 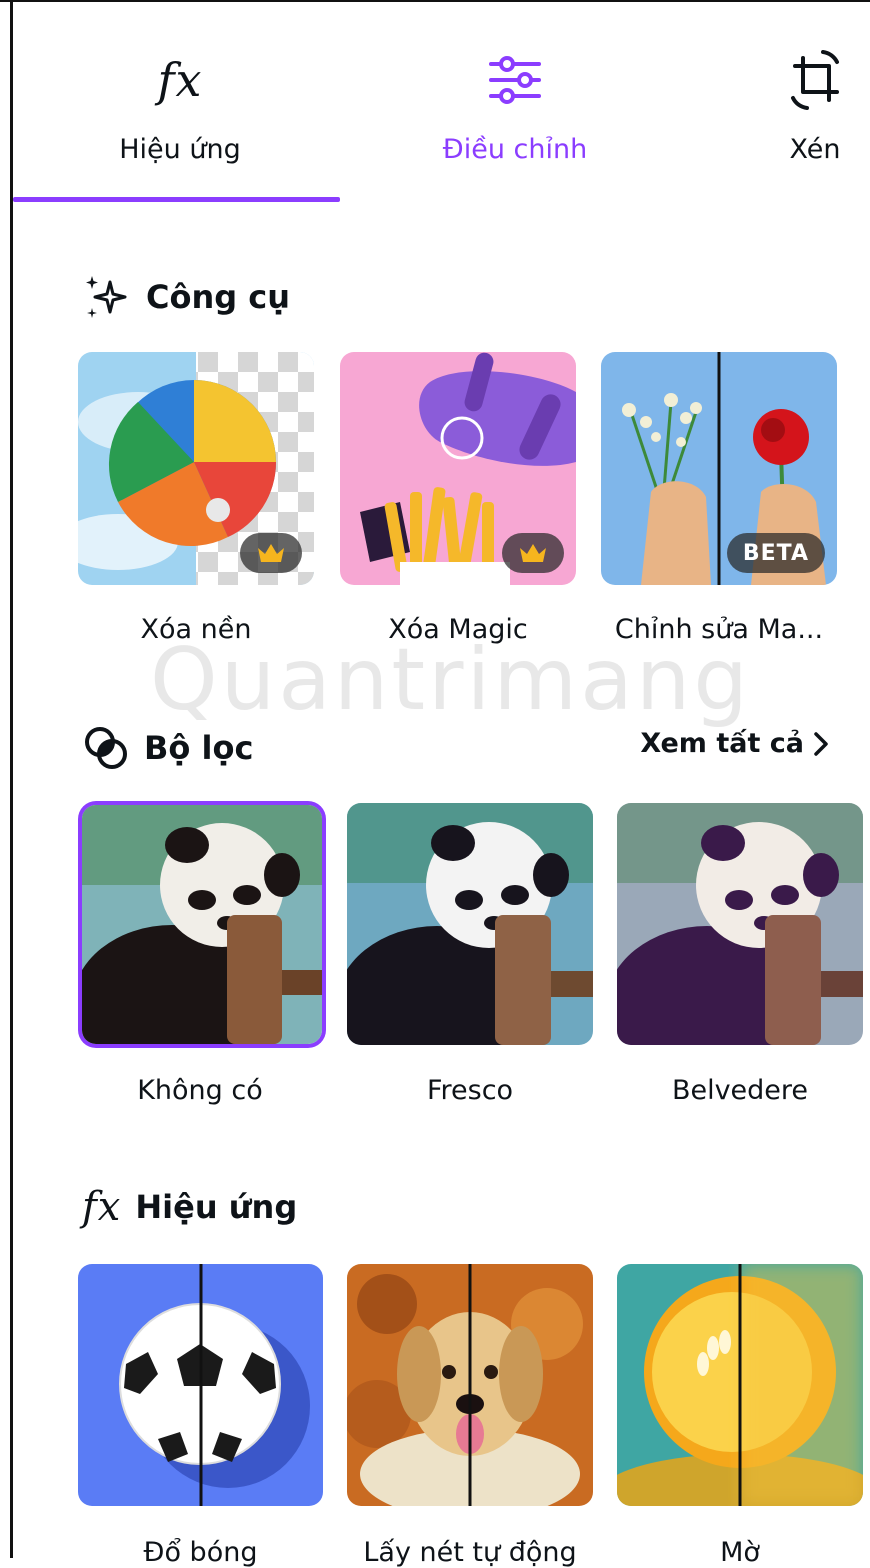 What do you see at coordinates (515, 80) in the screenshot?
I see `sliders-icon` at bounding box center [515, 80].